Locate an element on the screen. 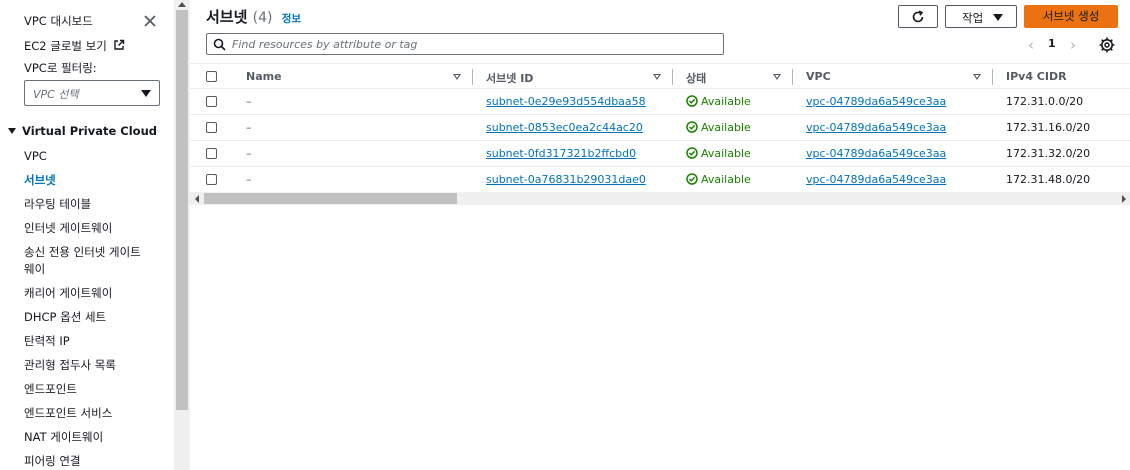 The height and width of the screenshot is (470, 1130). scroll-left-arrow-icon is located at coordinates (197, 199).